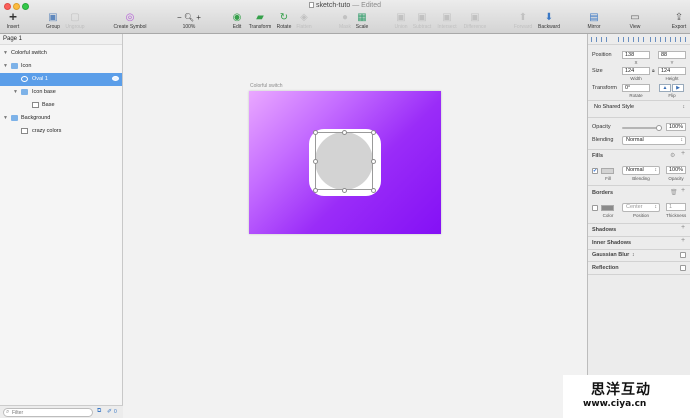  What do you see at coordinates (61, 39) in the screenshot?
I see `page-selector: Page 1` at bounding box center [61, 39].